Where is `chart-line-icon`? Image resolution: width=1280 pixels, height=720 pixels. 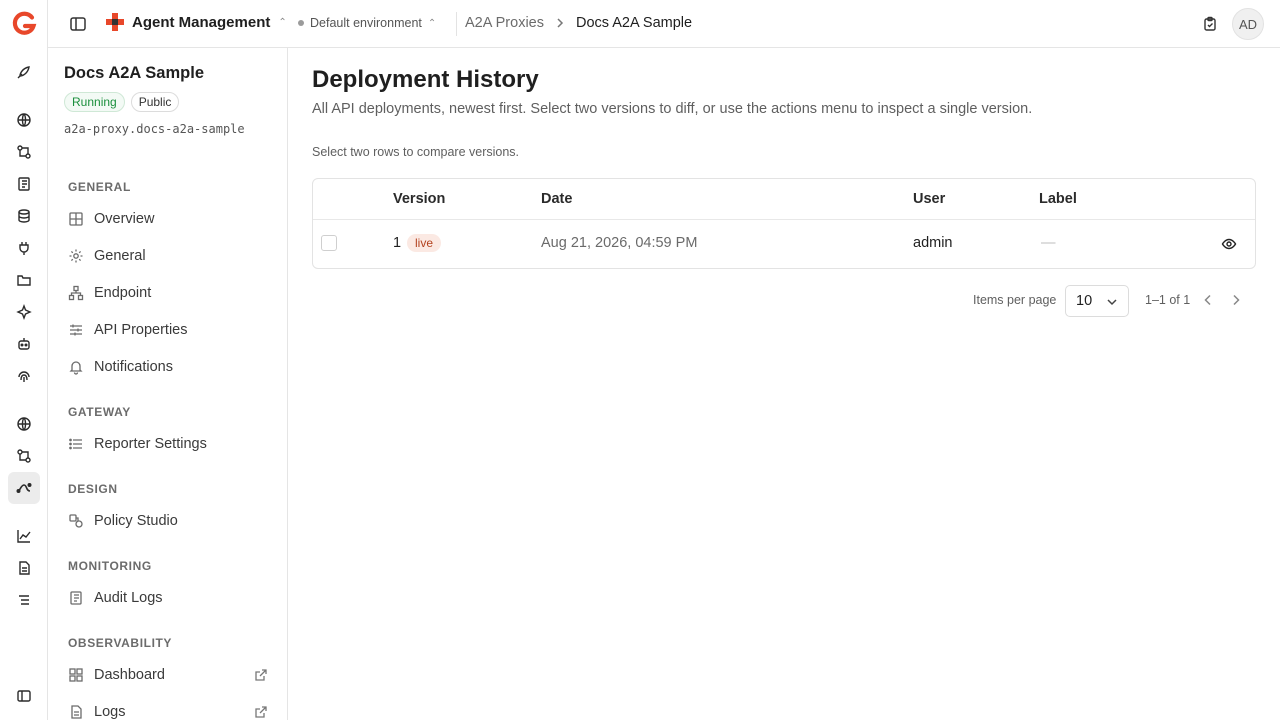 chart-line-icon is located at coordinates (24, 536).